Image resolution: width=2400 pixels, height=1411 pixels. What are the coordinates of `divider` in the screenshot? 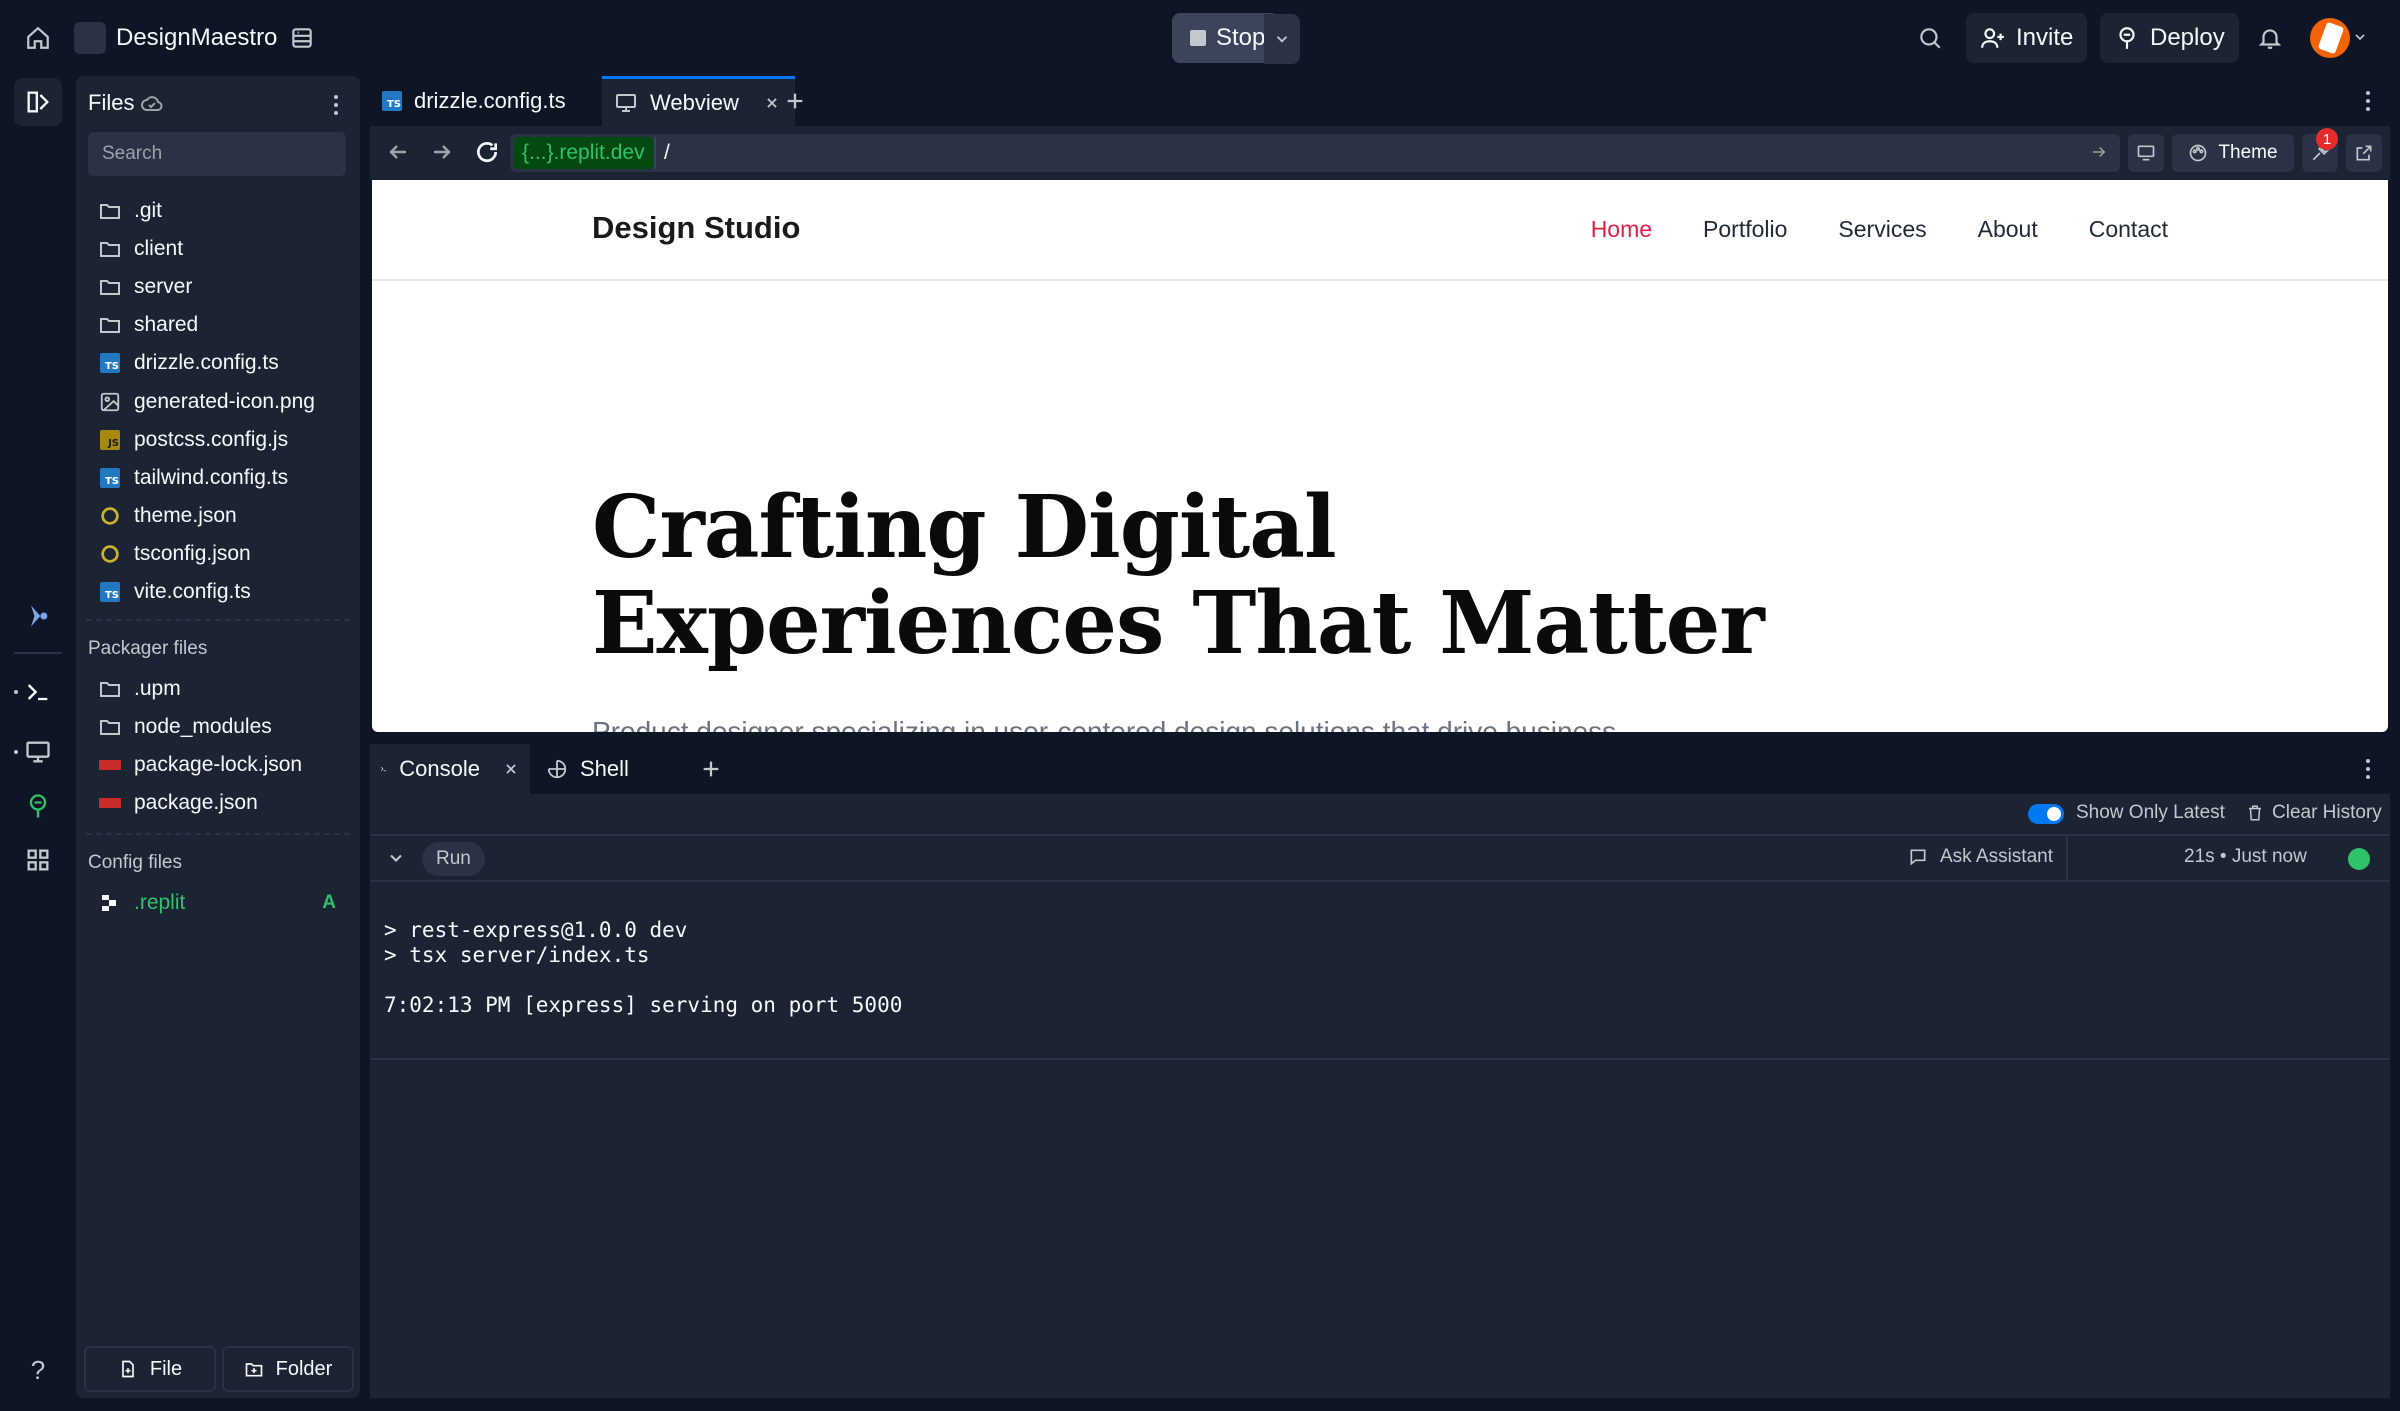 It's located at (2067, 858).